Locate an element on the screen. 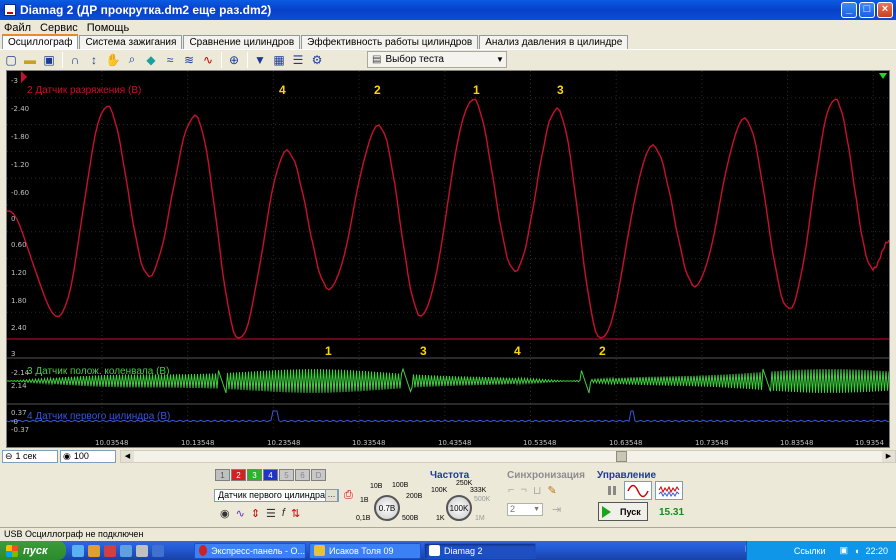 Image resolution: width=896 pixels, height=560 pixels. task-folder: Исаков Толя 09 is located at coordinates (365, 550).